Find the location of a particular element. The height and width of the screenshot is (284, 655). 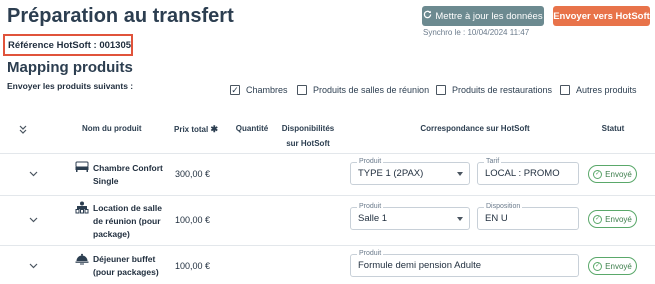

field-label: Disposition is located at coordinates (503, 207).